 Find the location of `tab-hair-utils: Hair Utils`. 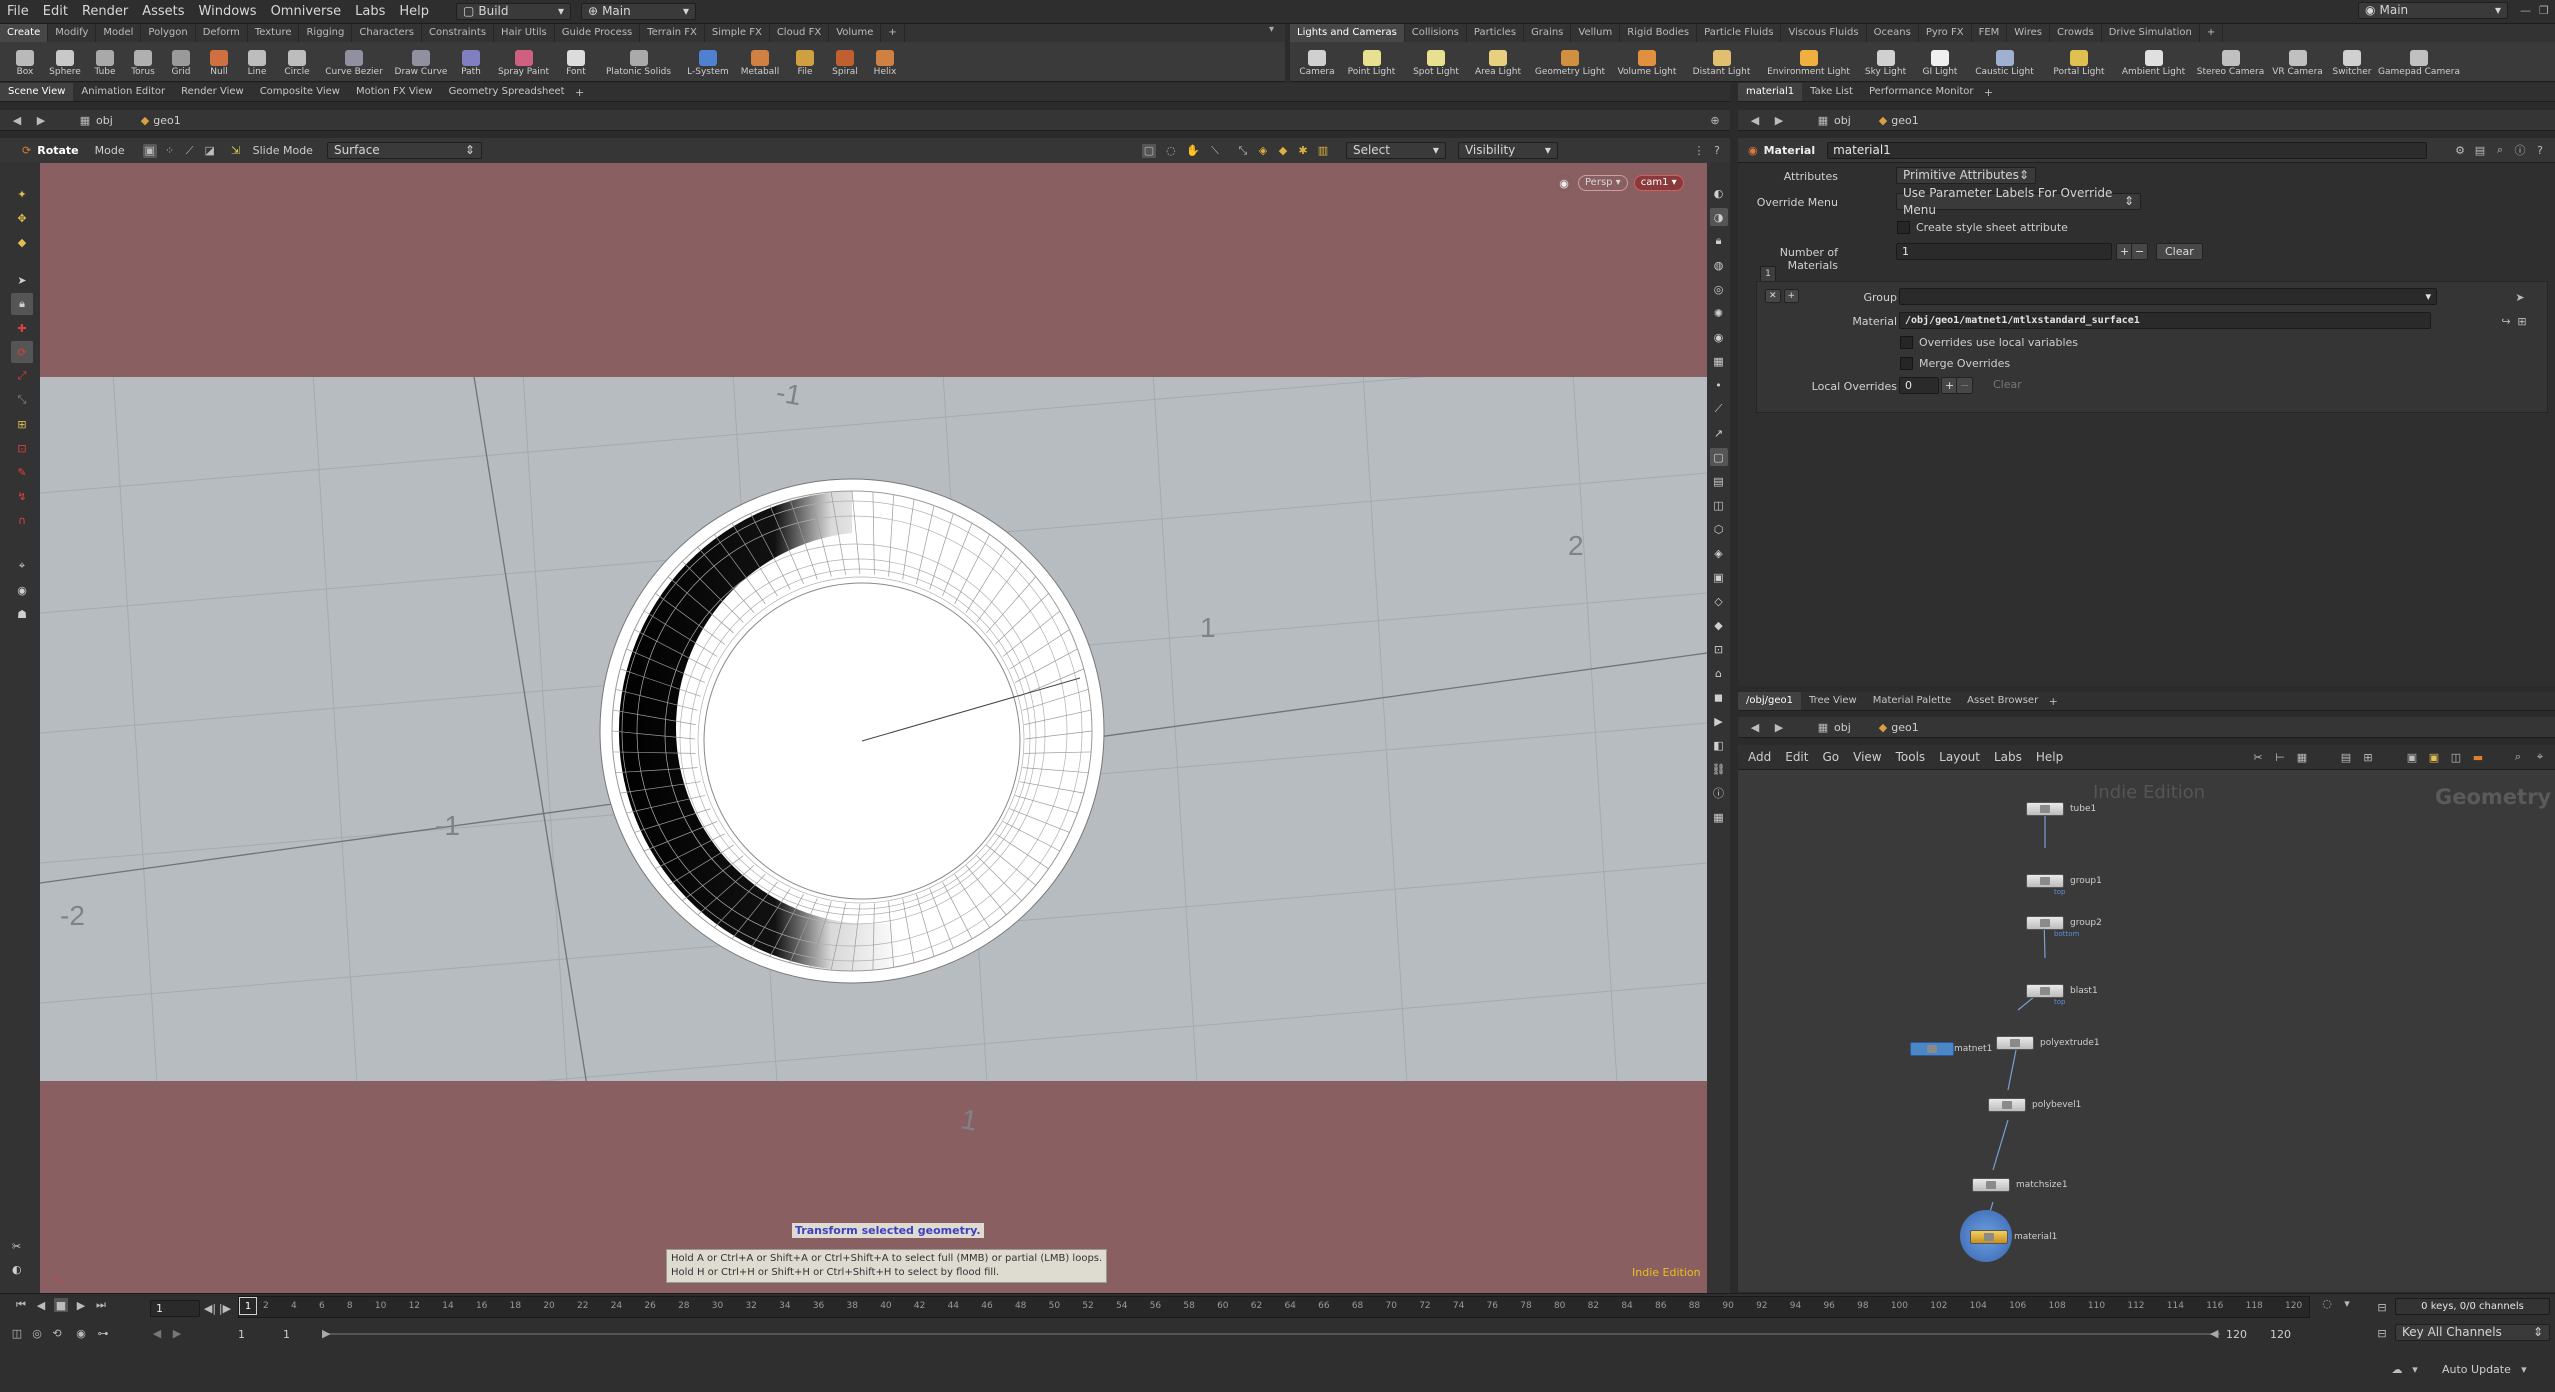

tab-hair-utils: Hair Utils is located at coordinates (524, 33).